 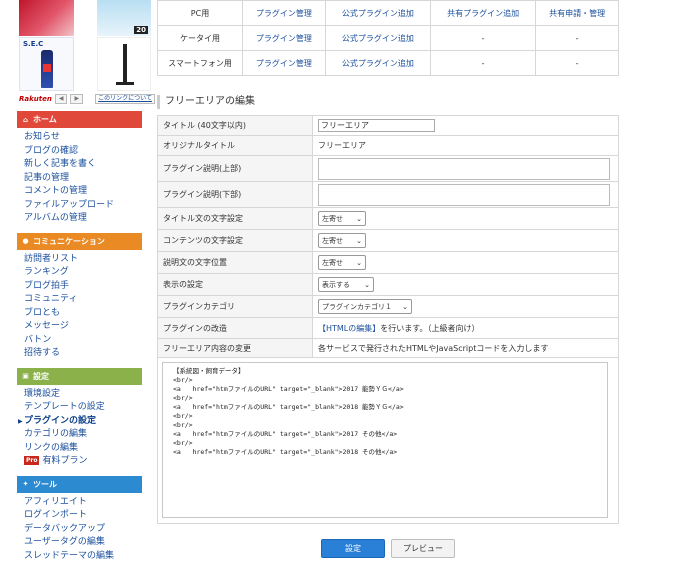 What do you see at coordinates (342, 240) in the screenshot?
I see `content-align-select: 左寄せ ⌄` at bounding box center [342, 240].